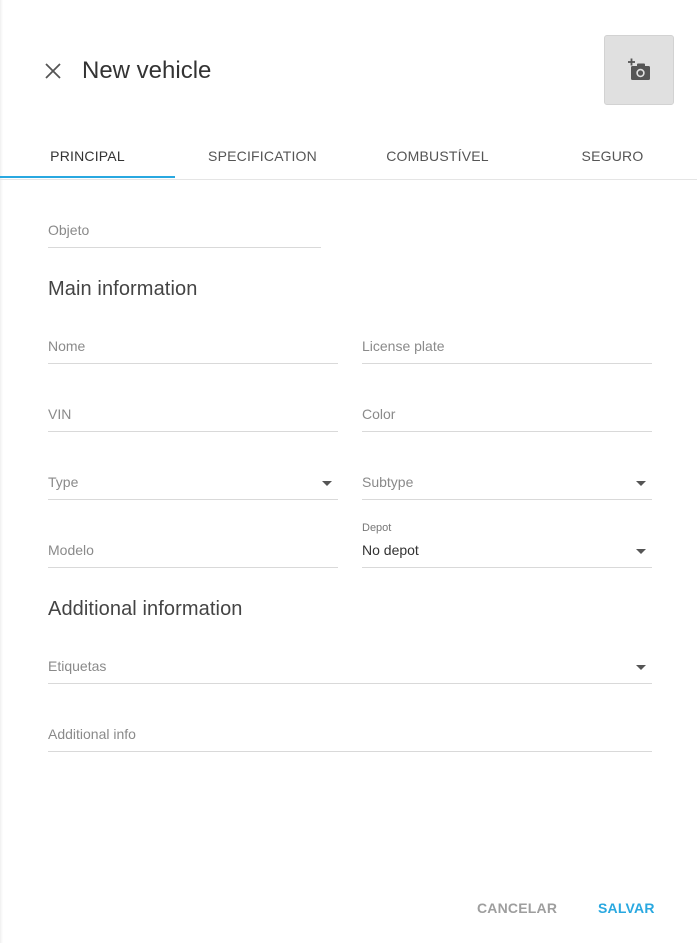 This screenshot has height=943, width=697. I want to click on depot-select: Depot No depot, so click(507, 545).